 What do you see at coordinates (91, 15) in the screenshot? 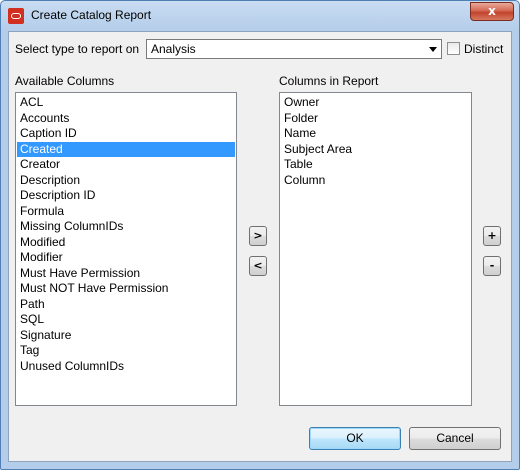
I see `dialog-title: Create Catalog Report` at bounding box center [91, 15].